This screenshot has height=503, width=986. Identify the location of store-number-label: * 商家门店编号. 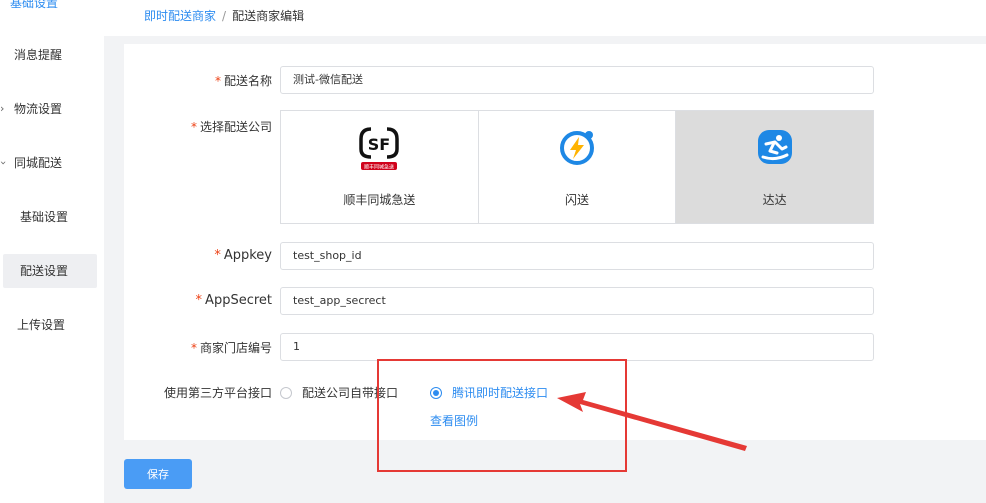
(198, 347).